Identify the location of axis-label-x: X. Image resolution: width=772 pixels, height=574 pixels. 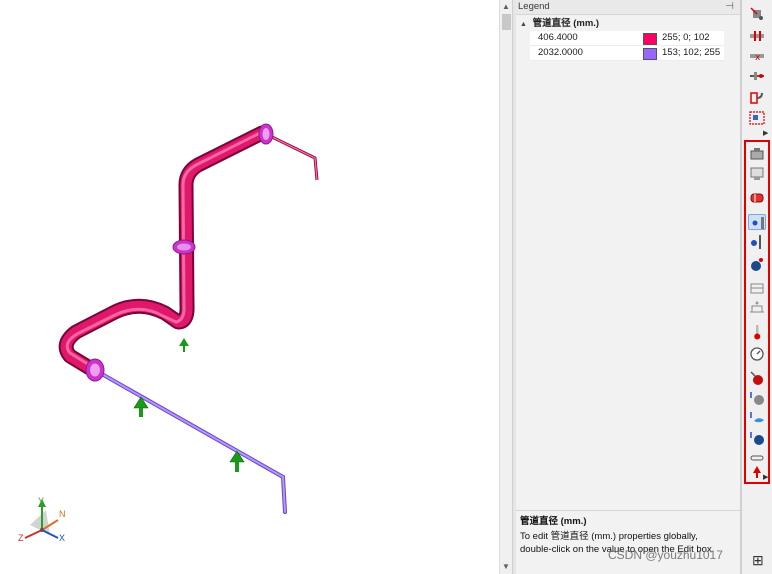
(62, 538).